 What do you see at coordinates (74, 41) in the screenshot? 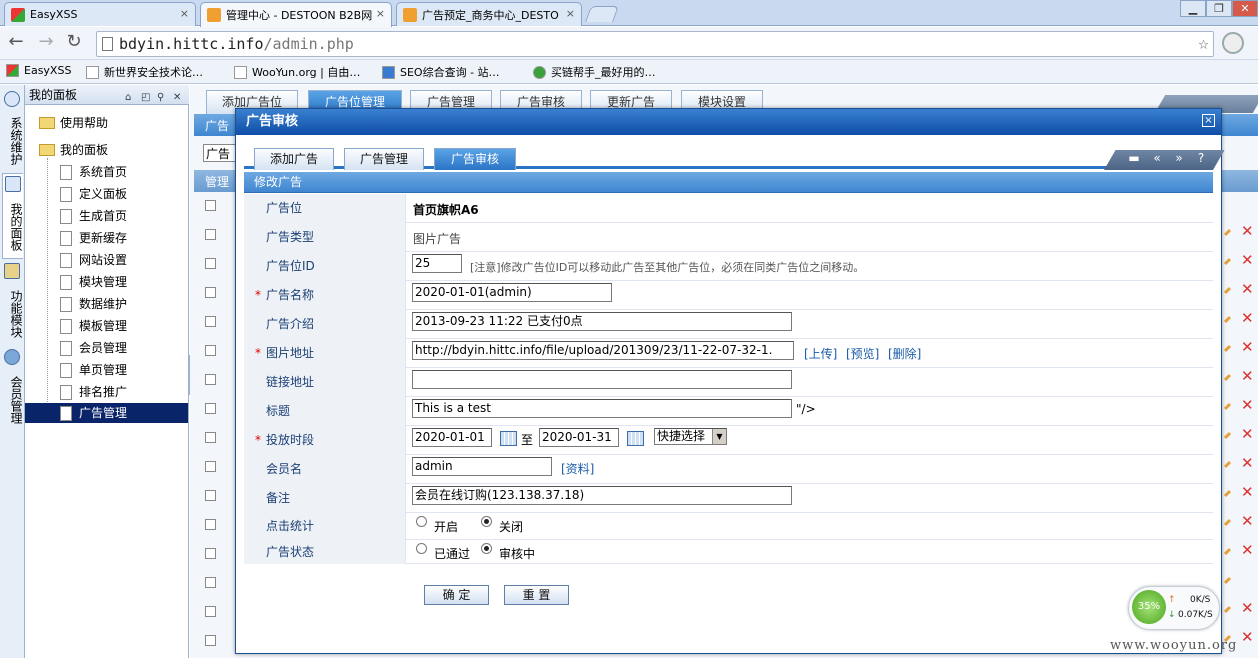
I see `reload-button: ↻` at bounding box center [74, 41].